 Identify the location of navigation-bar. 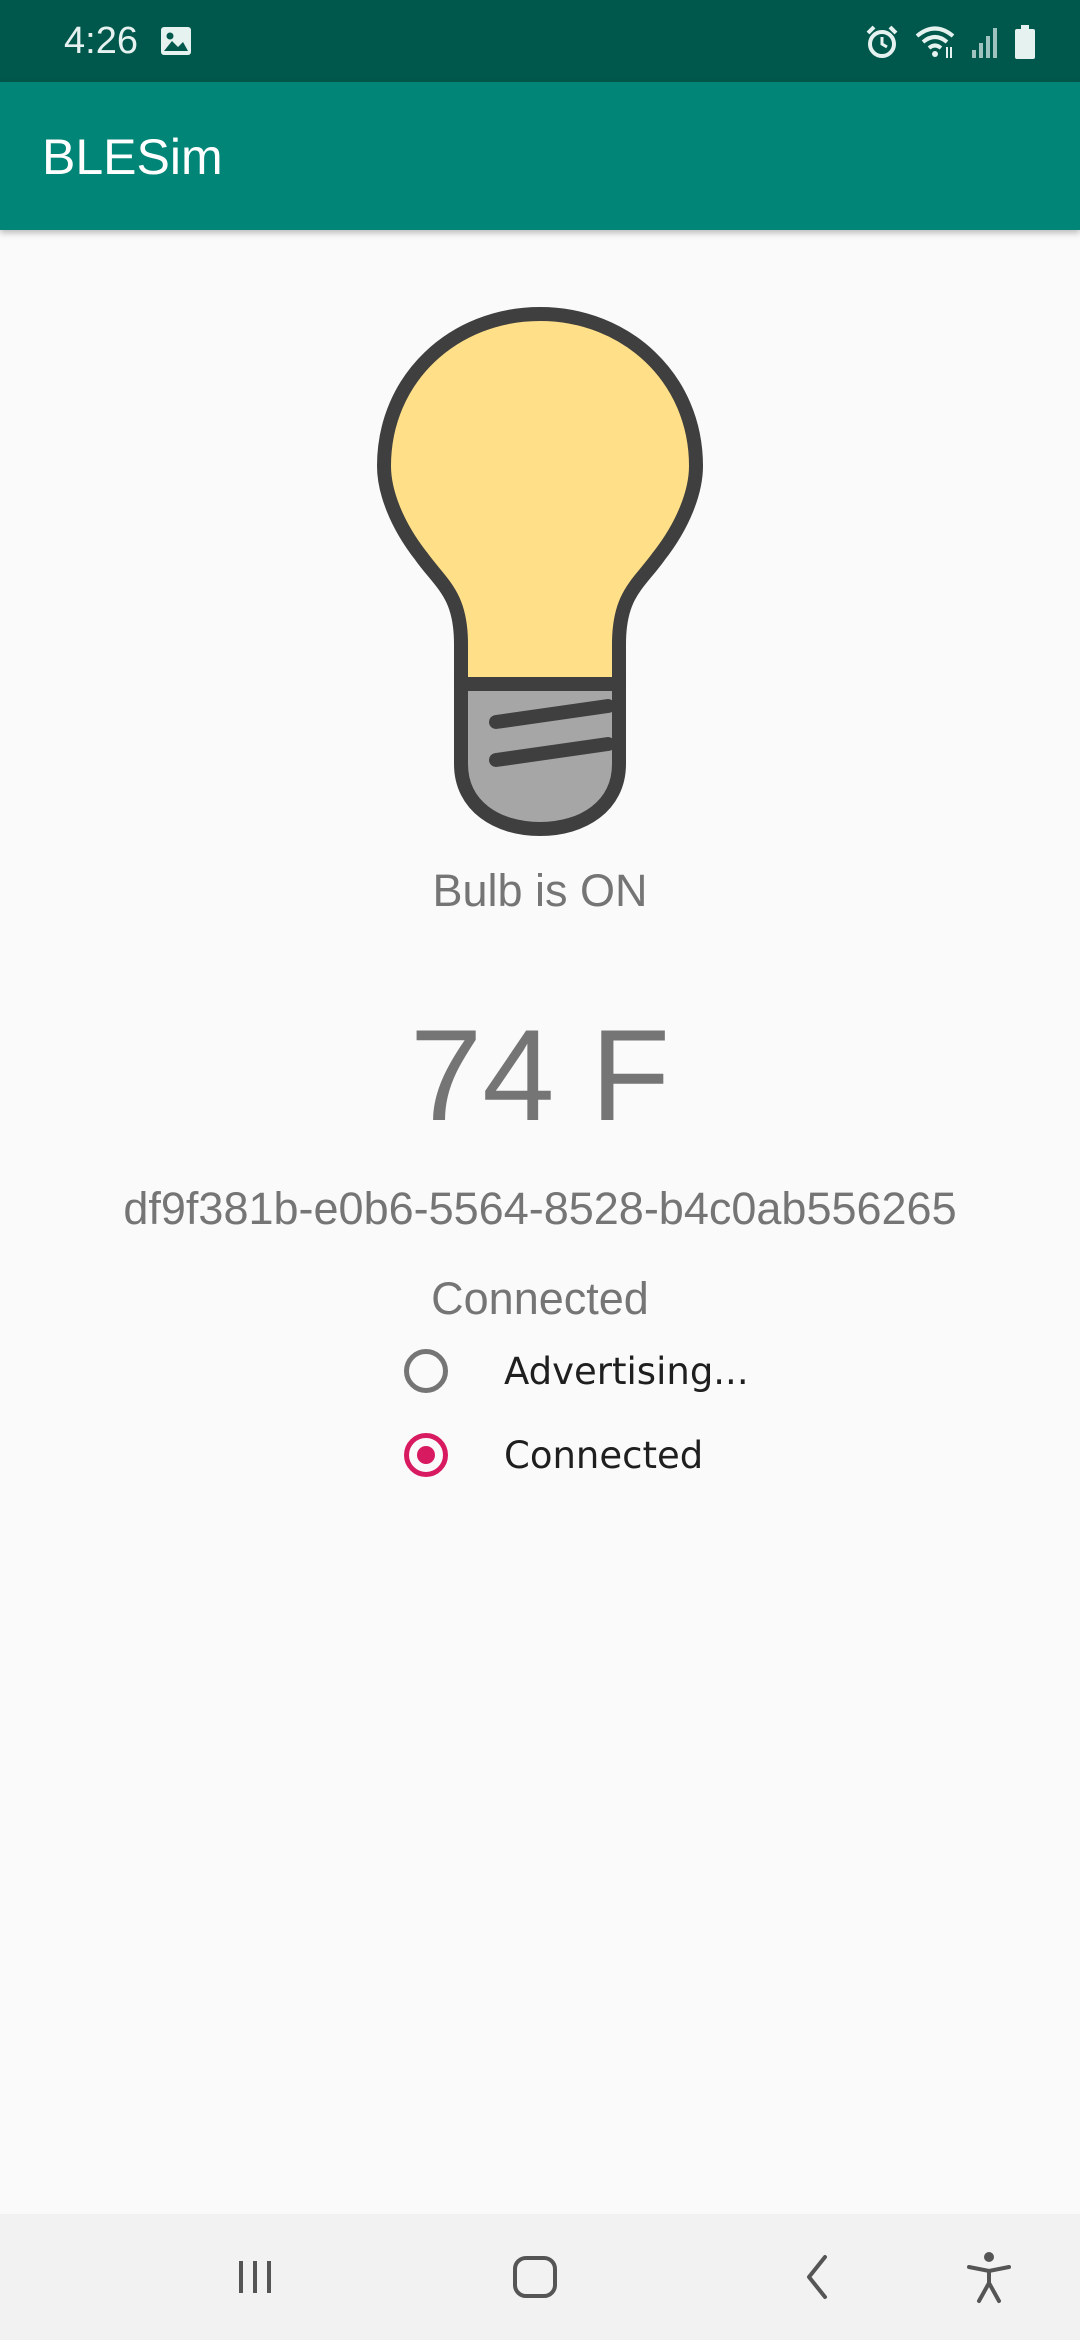
(540, 2277).